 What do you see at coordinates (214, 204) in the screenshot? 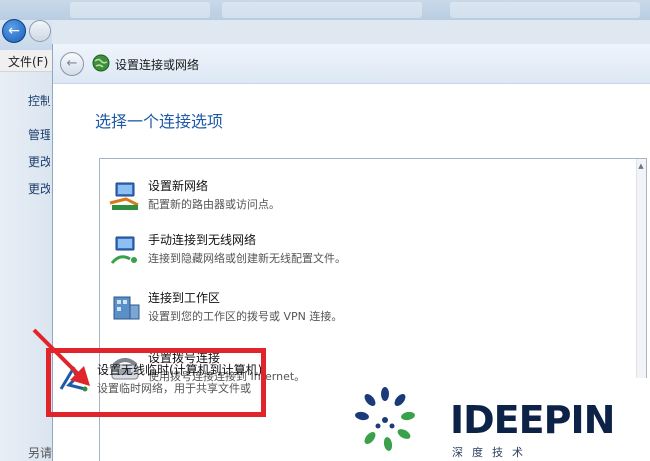
I see `option-description: 配置新的路由器或访问点。` at bounding box center [214, 204].